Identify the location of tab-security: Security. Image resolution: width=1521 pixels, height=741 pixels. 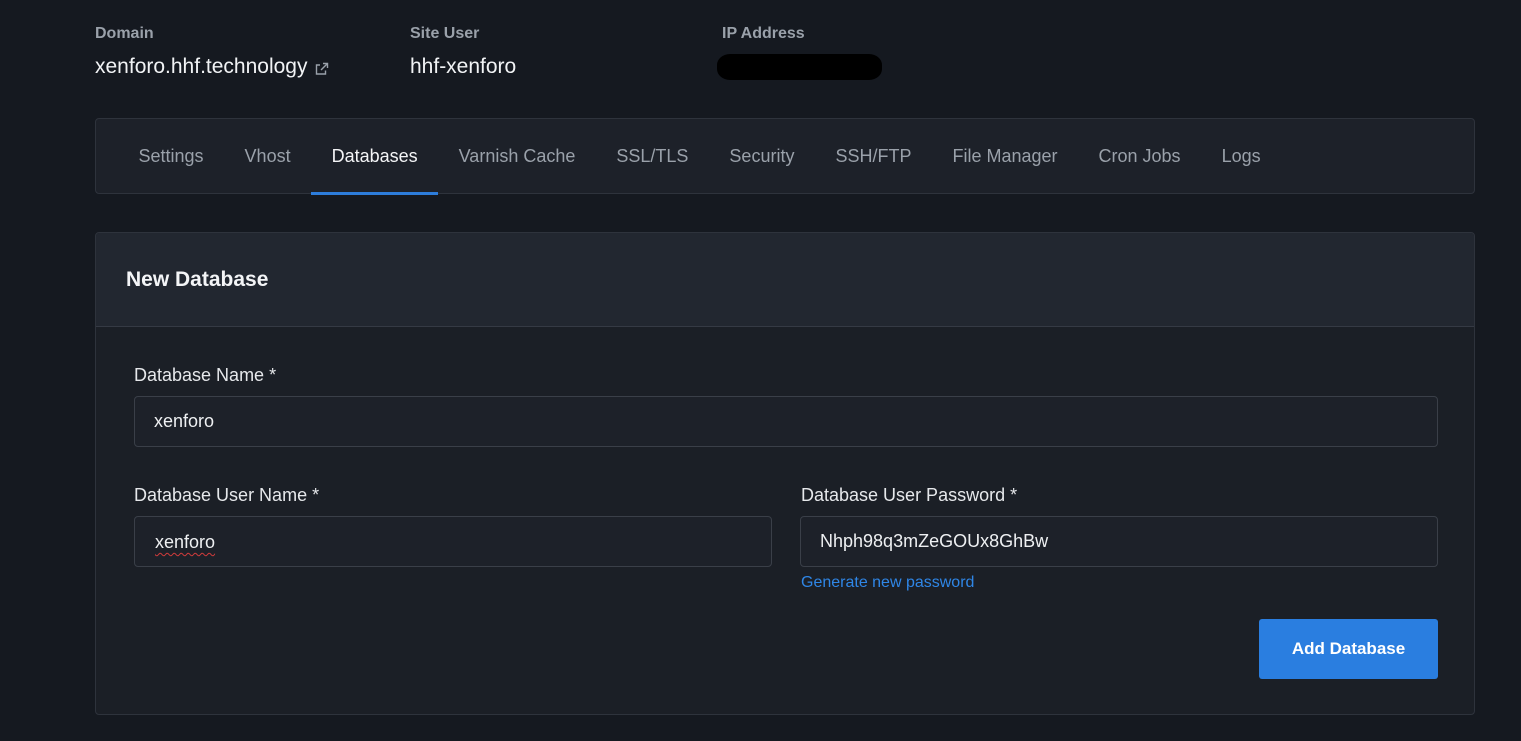
(762, 156).